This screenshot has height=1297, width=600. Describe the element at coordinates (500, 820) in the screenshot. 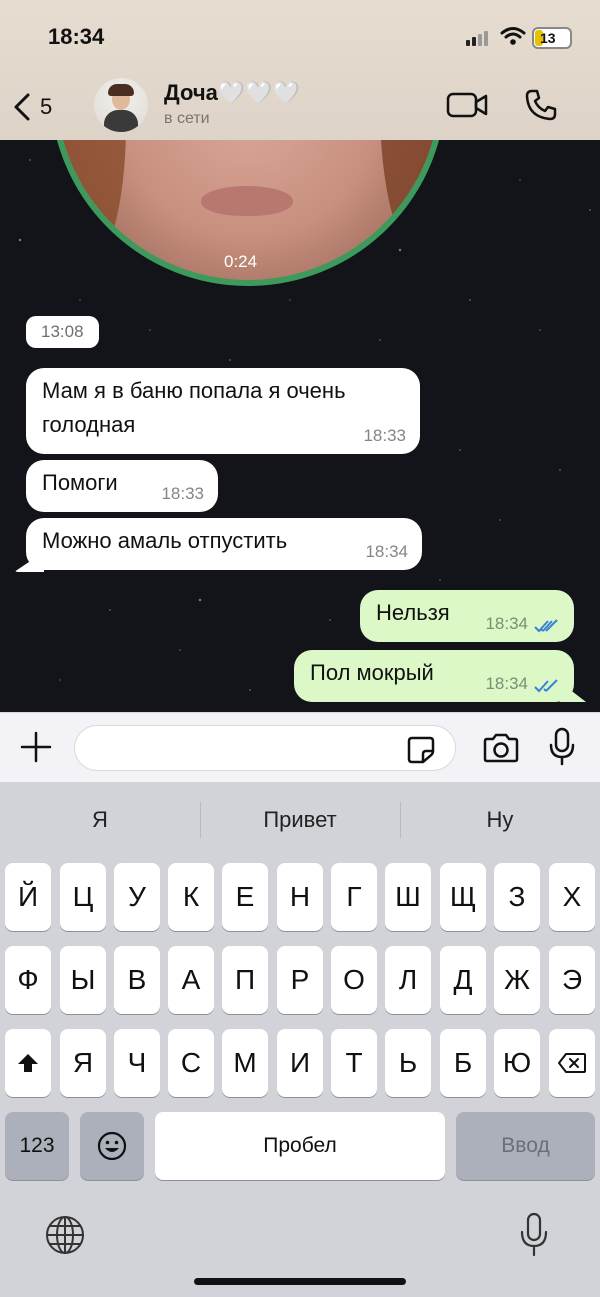

I see `suggestion: Ну` at that location.